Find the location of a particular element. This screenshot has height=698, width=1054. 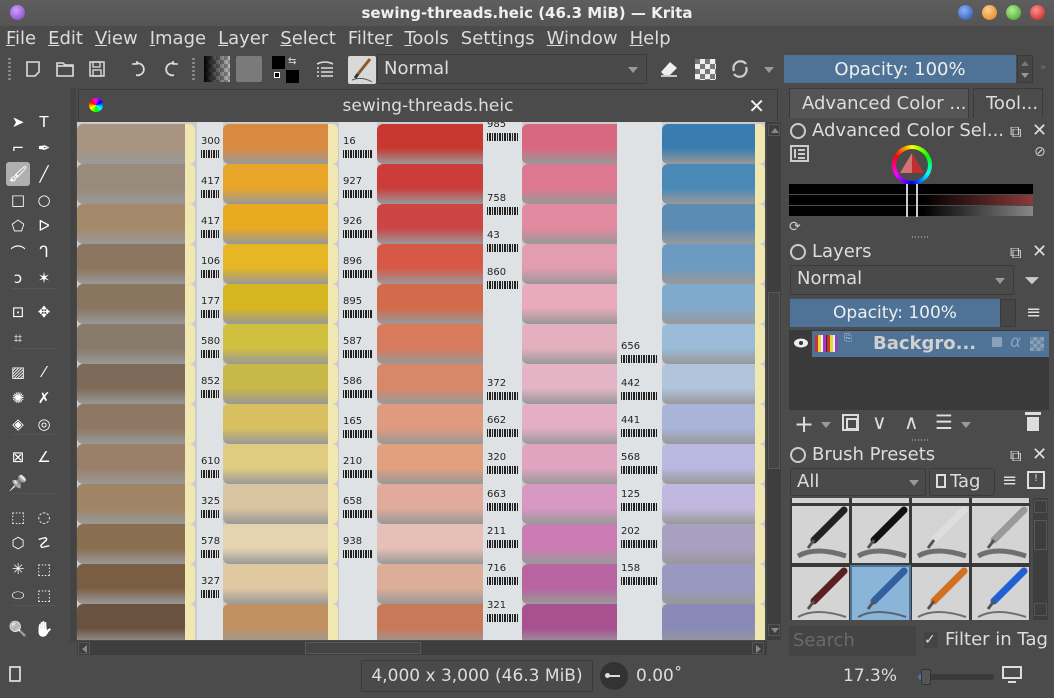

delete-layer-icon is located at coordinates (1033, 421).